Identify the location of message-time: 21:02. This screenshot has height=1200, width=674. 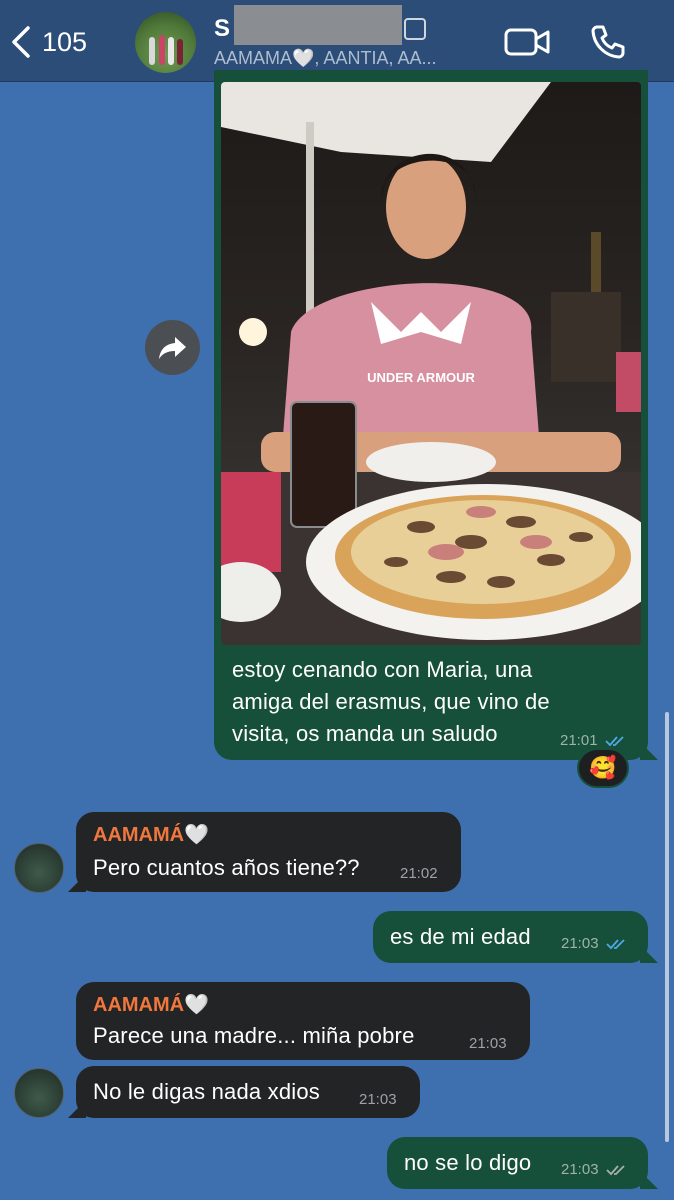
(419, 873).